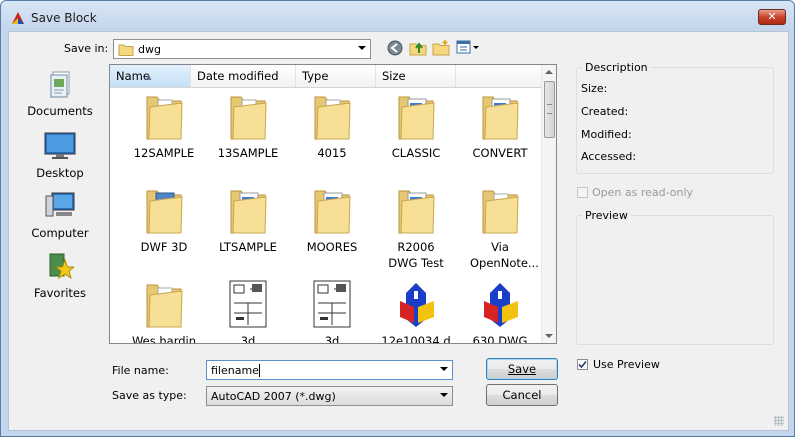 The height and width of the screenshot is (437, 795). Describe the element at coordinates (149, 395) in the screenshot. I see `save-as-type-label: Save as type:` at that location.